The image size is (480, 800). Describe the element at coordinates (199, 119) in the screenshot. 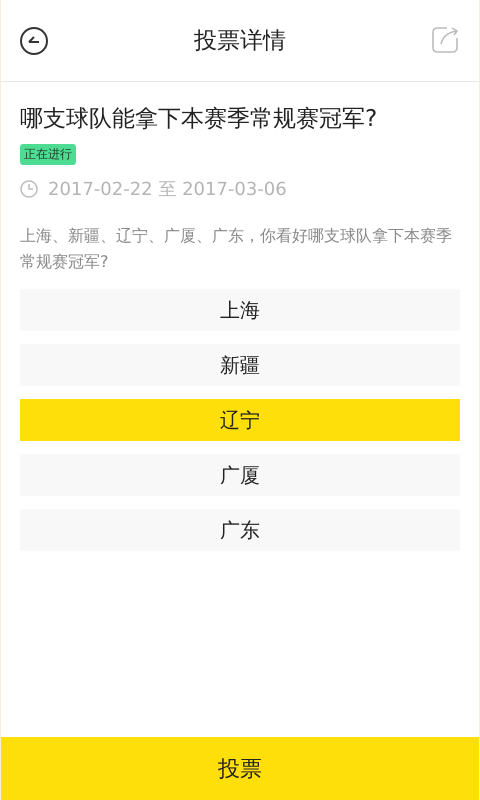

I see `poll-question: 哪支球队能拿下本赛季常规赛冠军?` at that location.